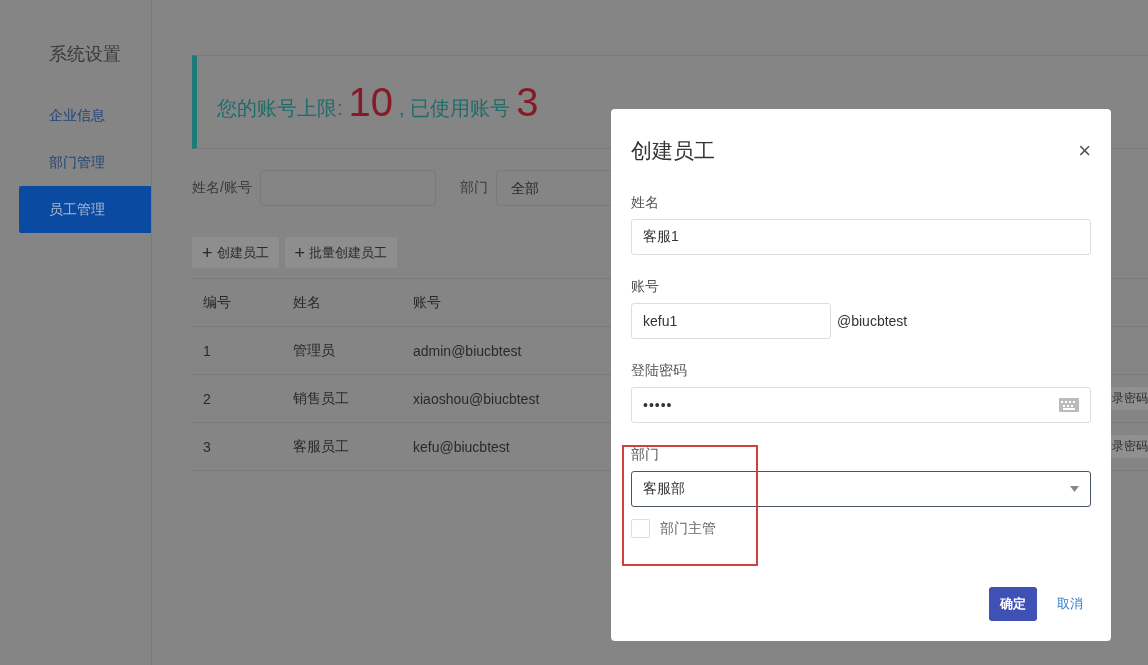 The height and width of the screenshot is (665, 1148). Describe the element at coordinates (307, 302) in the screenshot. I see `column-header: 姓名` at that location.